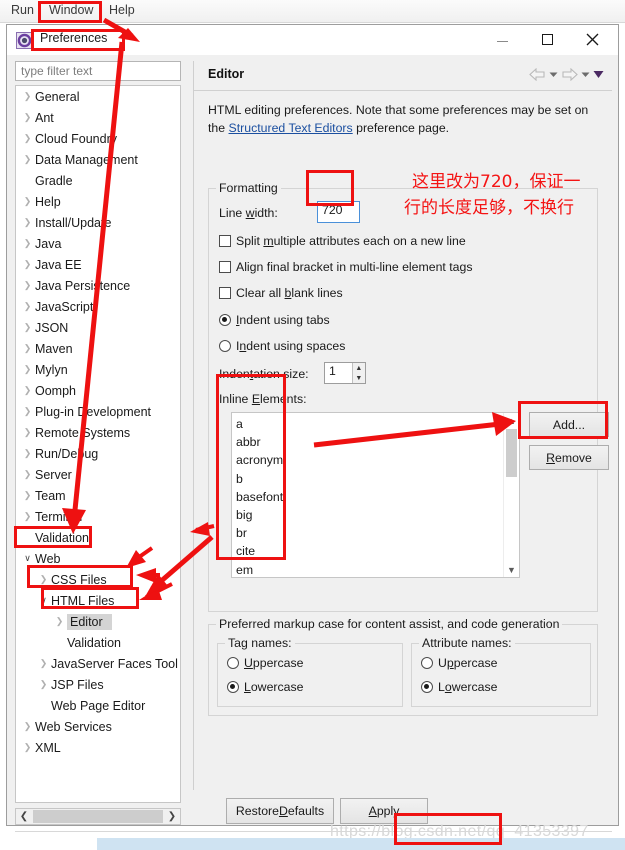  What do you see at coordinates (459, 663) in the screenshot?
I see `radio-attr-uppercase: Uppercase` at bounding box center [459, 663].